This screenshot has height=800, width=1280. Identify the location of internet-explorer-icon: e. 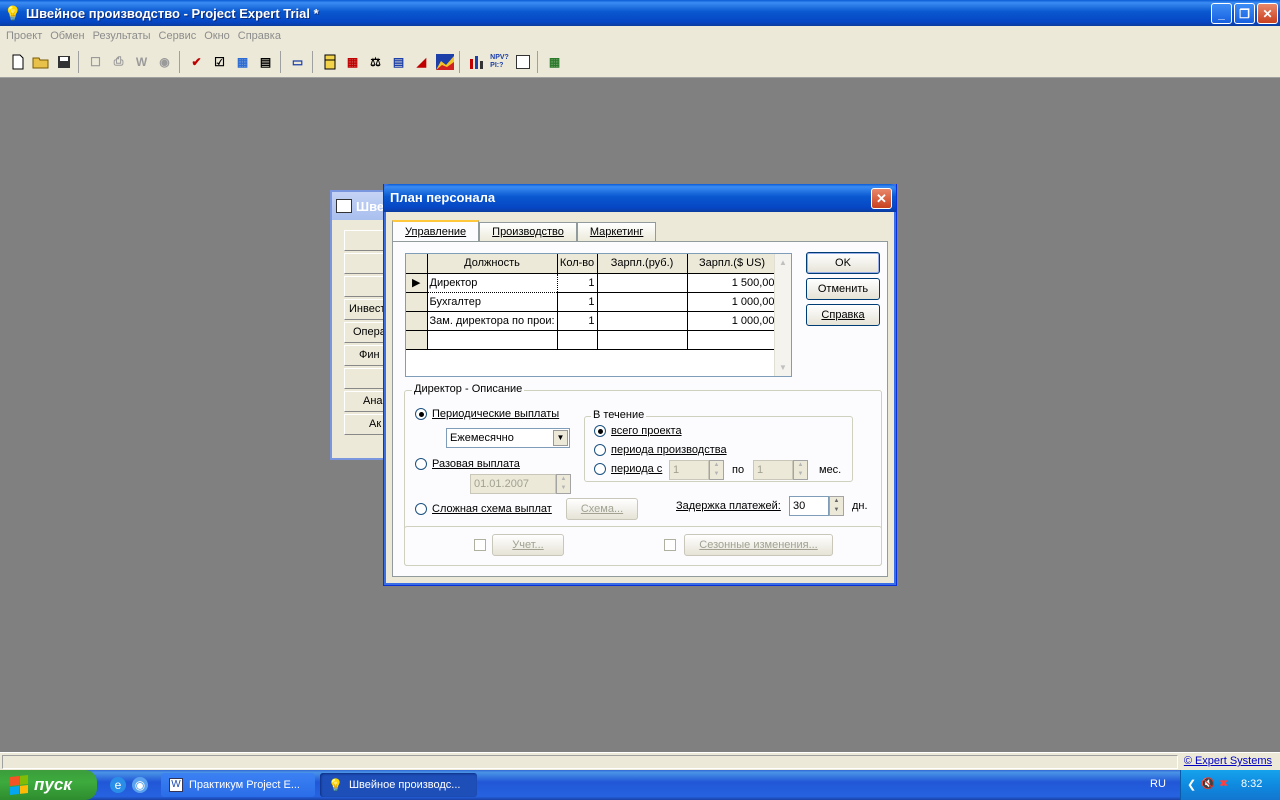
(118, 785).